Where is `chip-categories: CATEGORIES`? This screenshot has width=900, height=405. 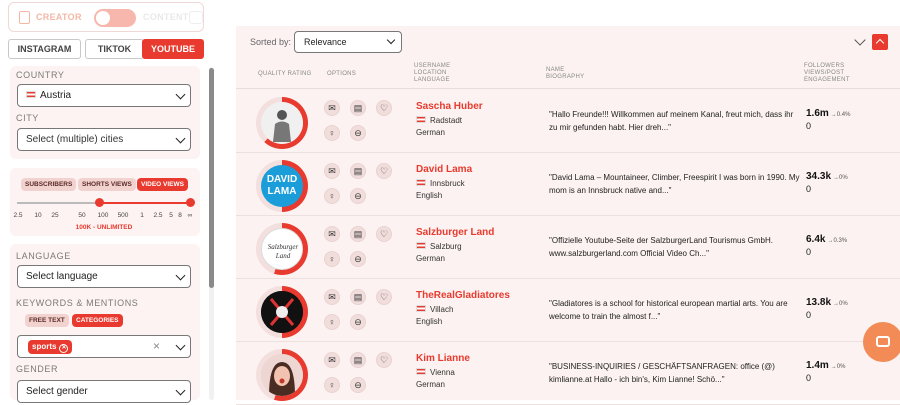 chip-categories: CATEGORIES is located at coordinates (97, 320).